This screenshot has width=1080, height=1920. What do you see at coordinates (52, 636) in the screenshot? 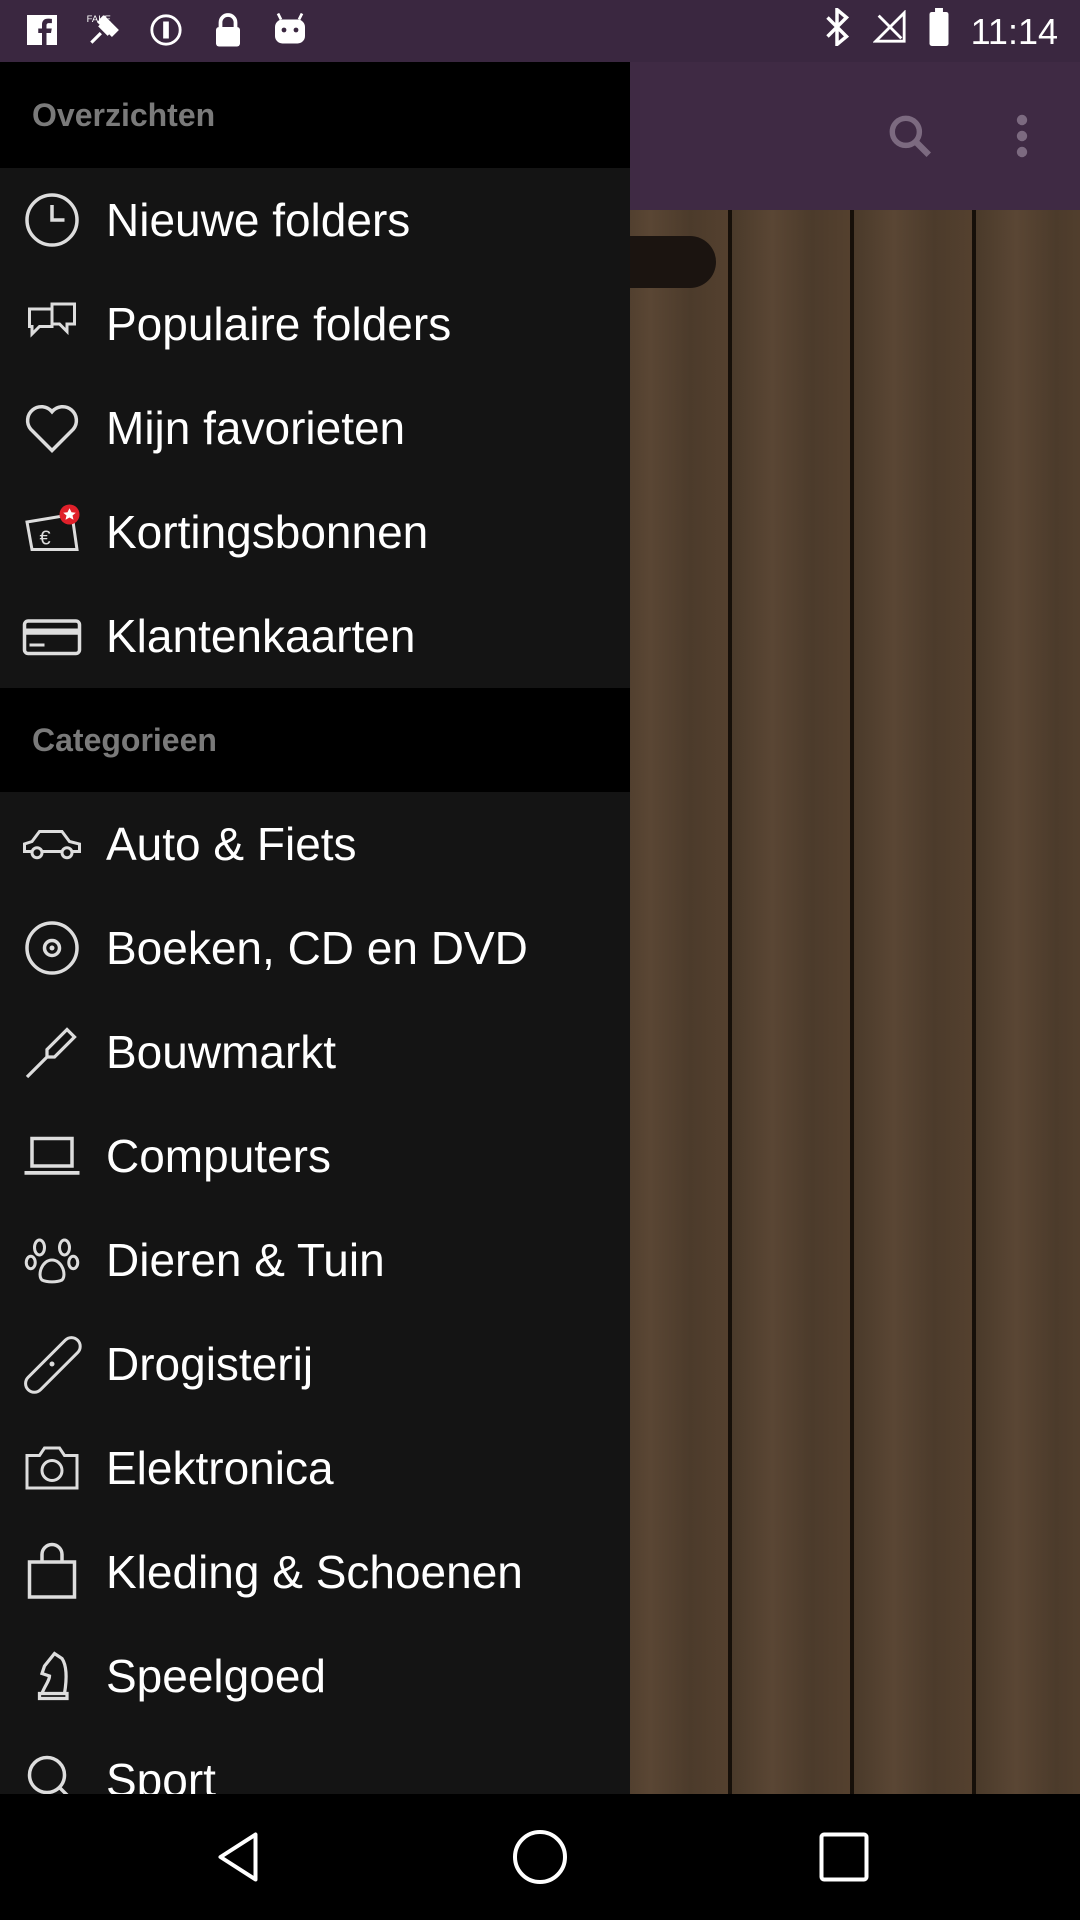
I see `card-icon` at bounding box center [52, 636].